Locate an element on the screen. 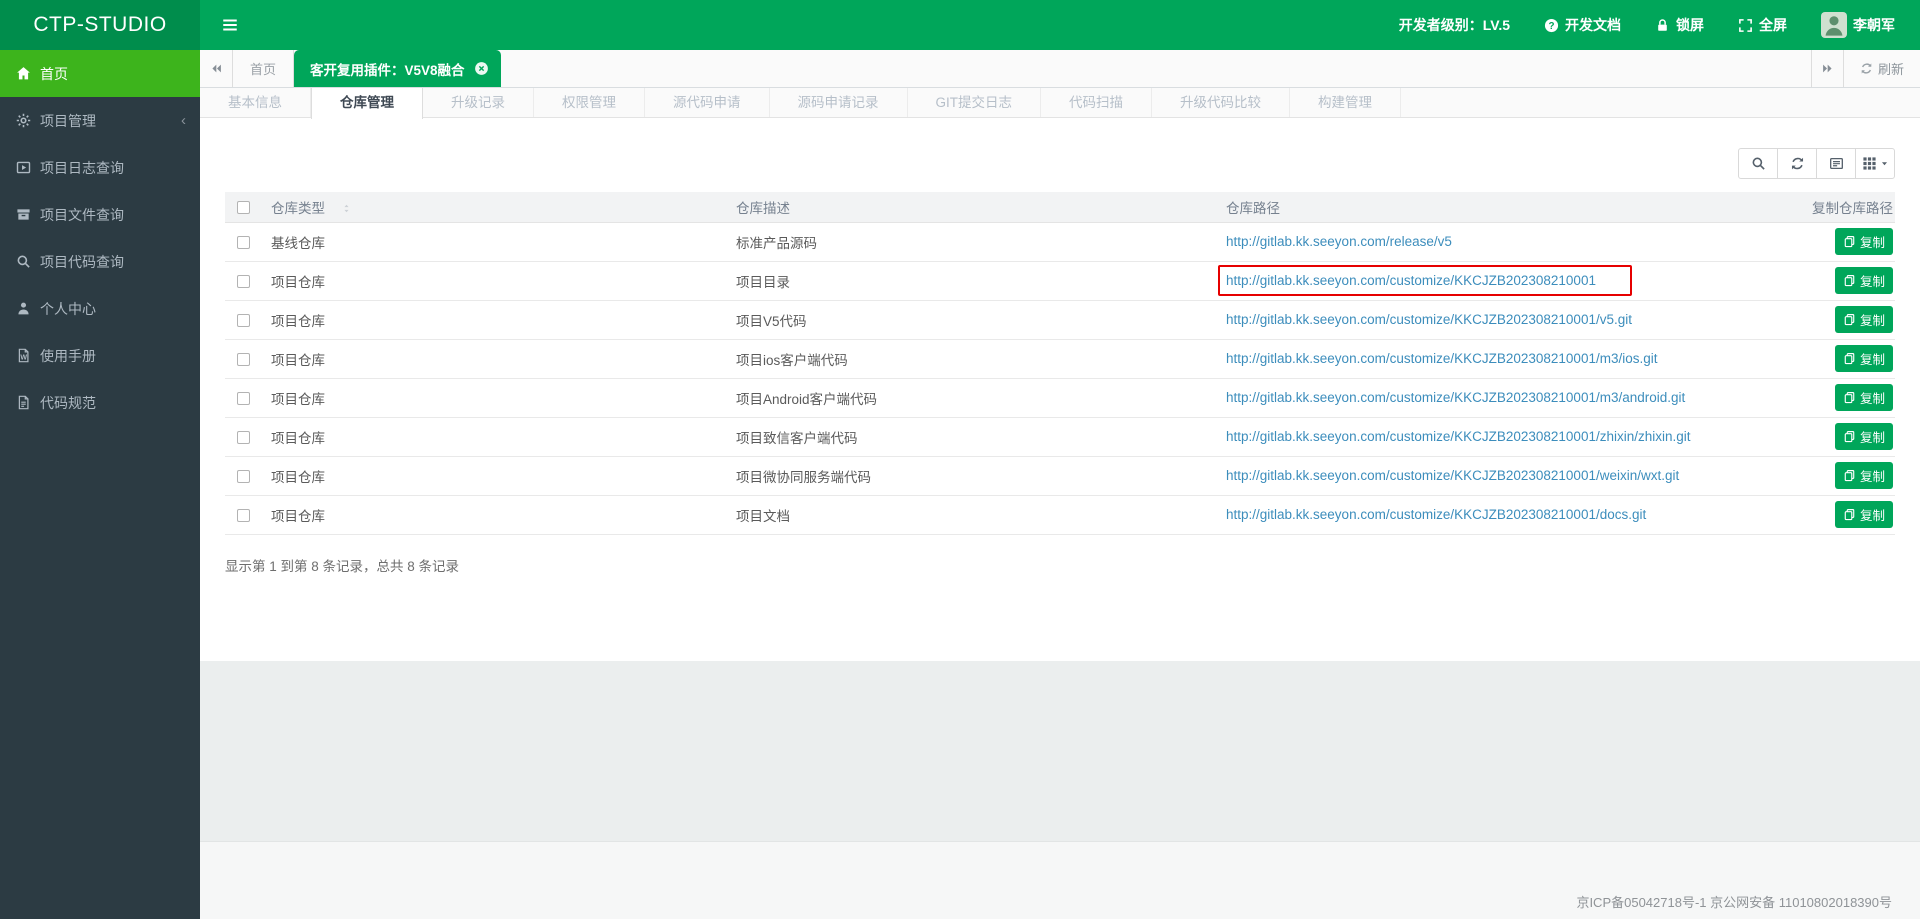 The width and height of the screenshot is (1920, 919). tabs-scroll-left-button is located at coordinates (216, 68).